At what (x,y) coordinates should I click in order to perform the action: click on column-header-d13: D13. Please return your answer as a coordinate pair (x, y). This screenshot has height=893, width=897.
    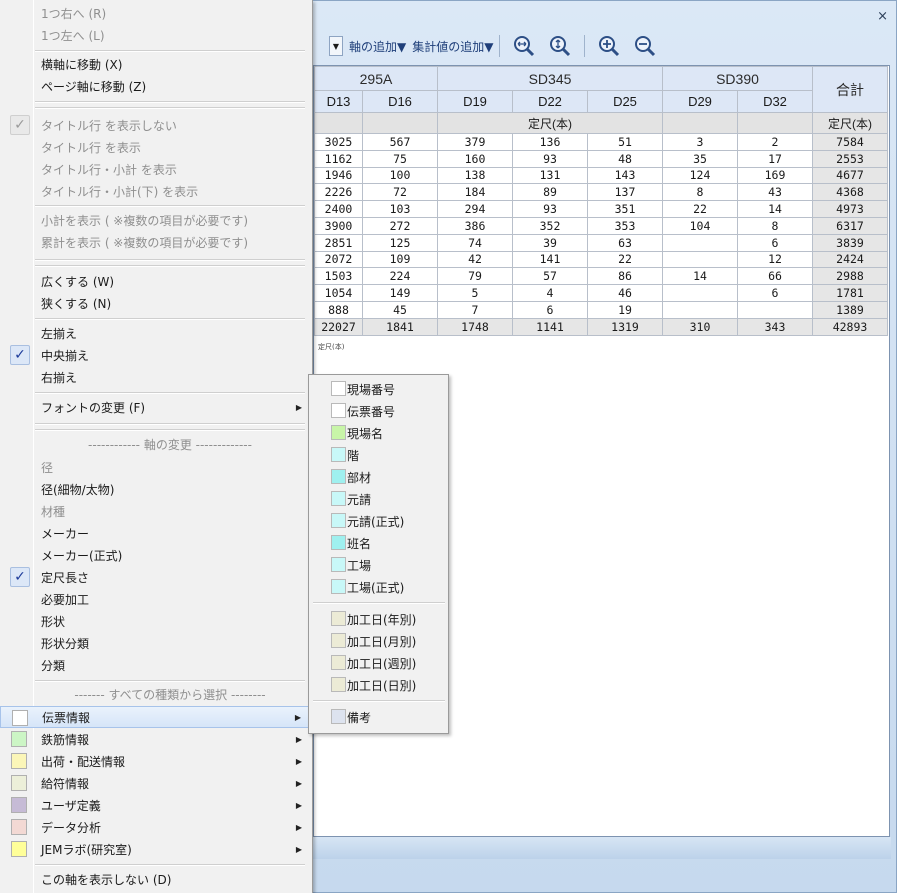
    Looking at the image, I should click on (338, 101).